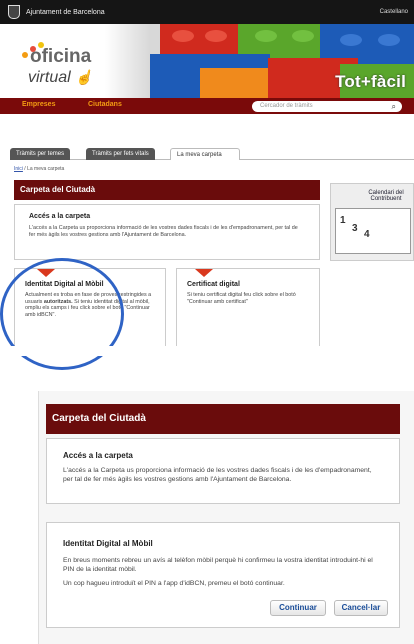 Image resolution: width=414 pixels, height=644 pixels. I want to click on top-bar: Ajuntament de Barcelona Castellano, so click(207, 12).